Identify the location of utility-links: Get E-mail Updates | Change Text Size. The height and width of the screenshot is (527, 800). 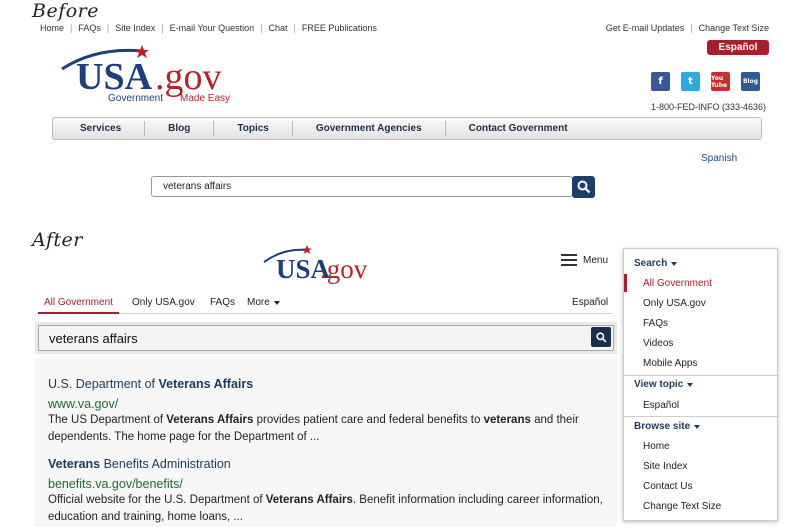
(687, 28).